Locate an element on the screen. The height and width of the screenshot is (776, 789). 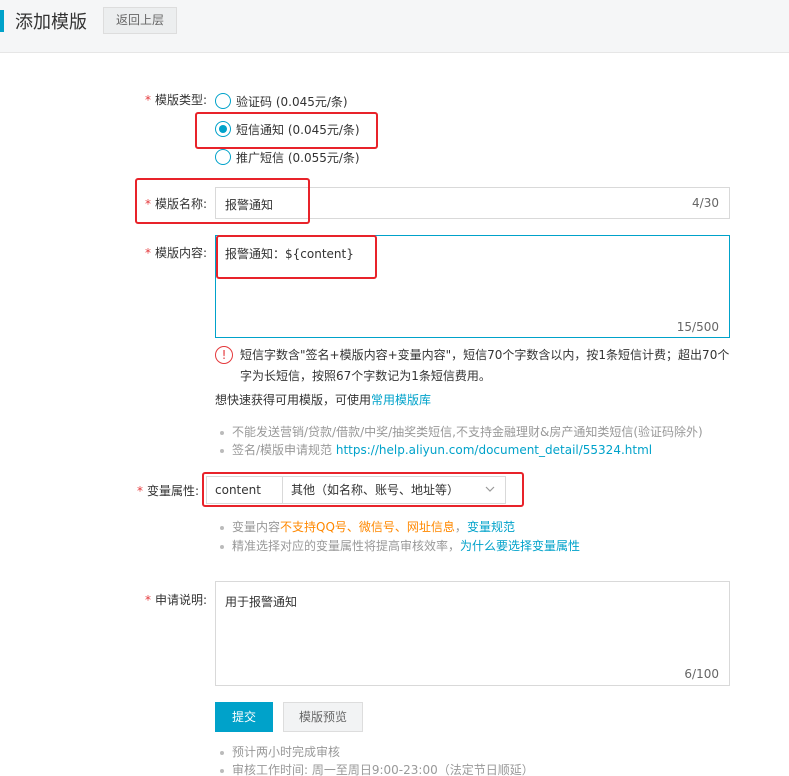
chevron-down-icon is located at coordinates (490, 489).